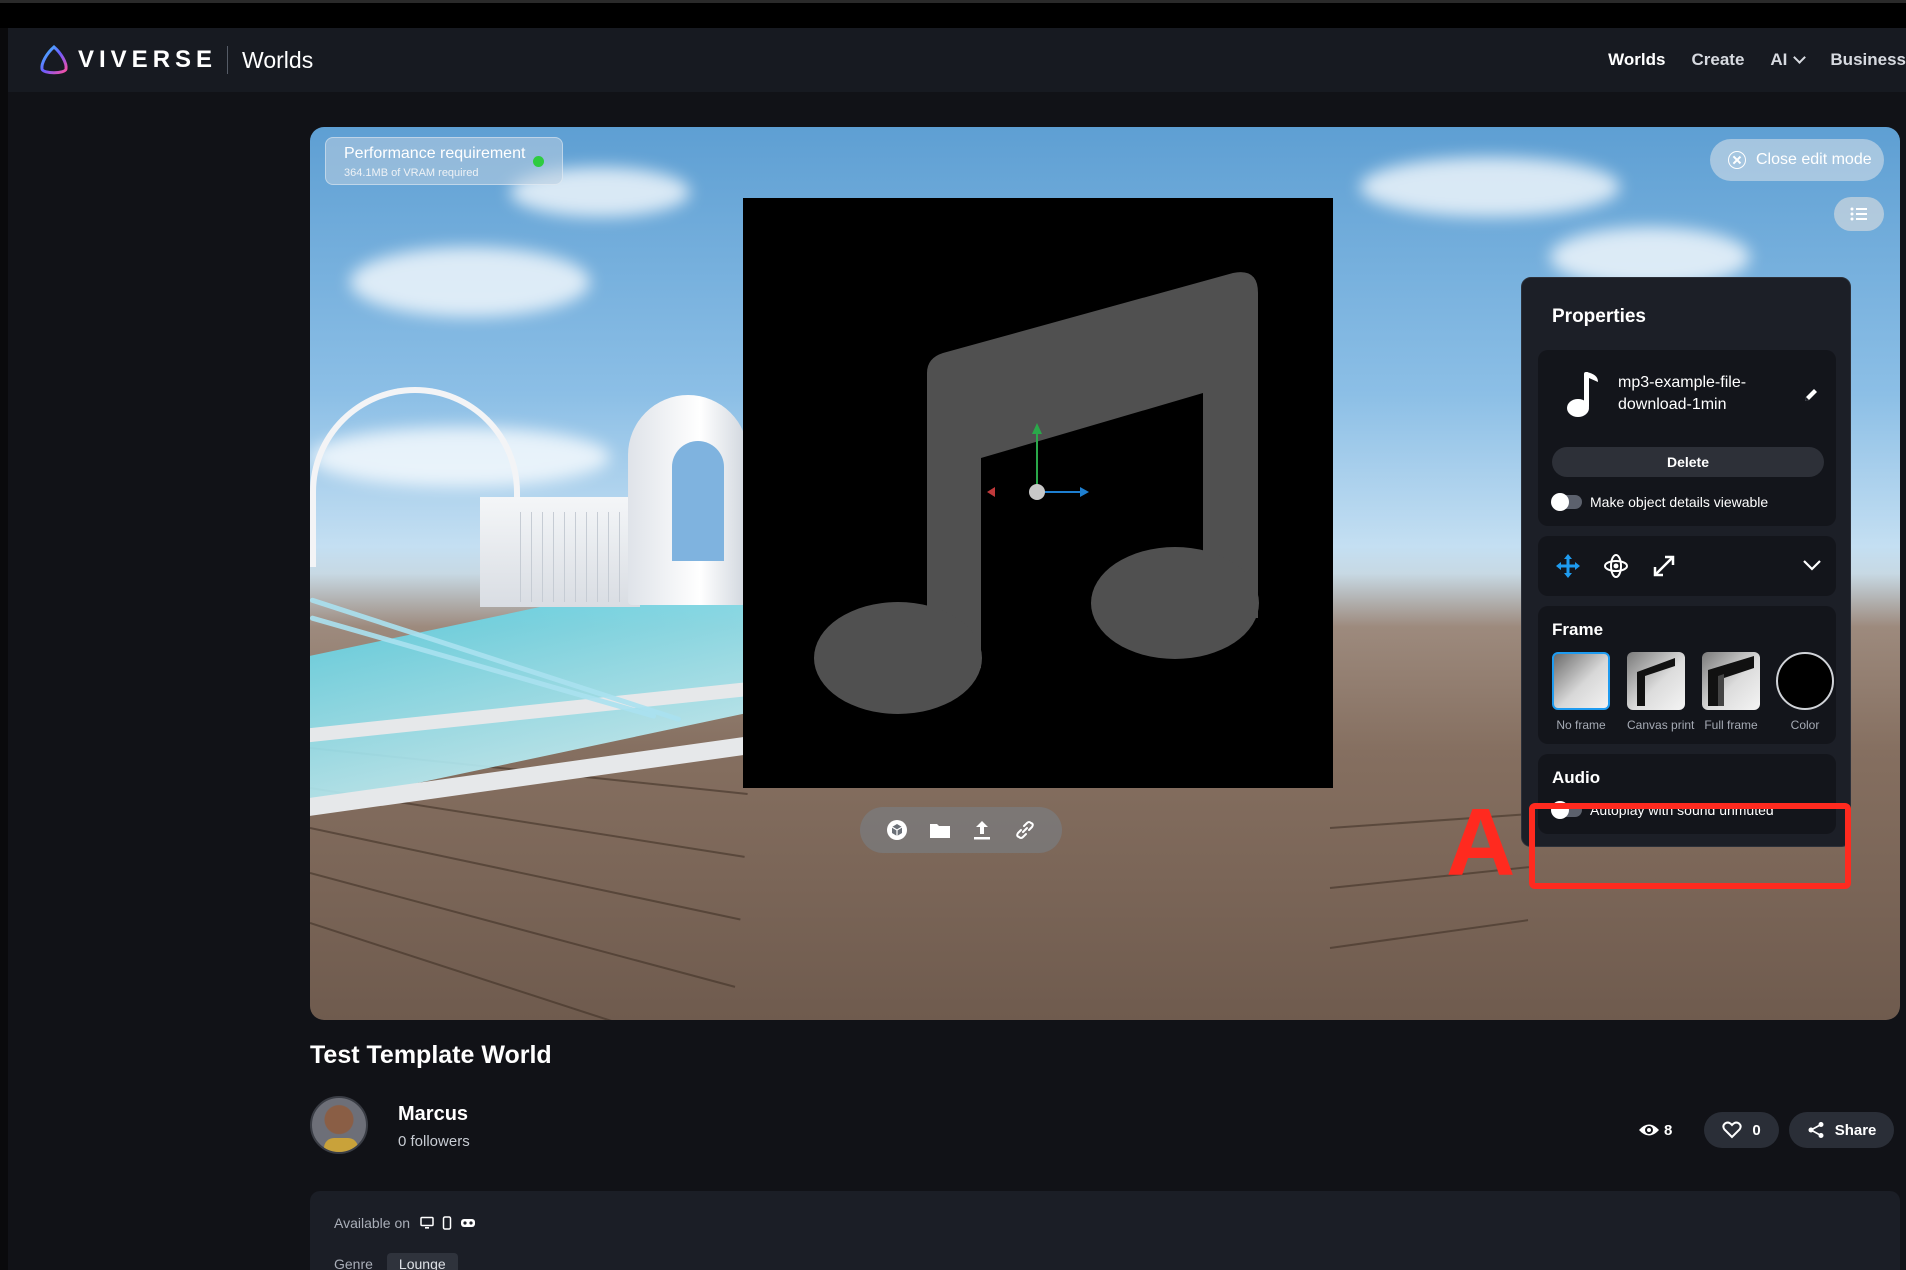 This screenshot has width=1906, height=1270. I want to click on available-on-row: Available on, so click(405, 1223).